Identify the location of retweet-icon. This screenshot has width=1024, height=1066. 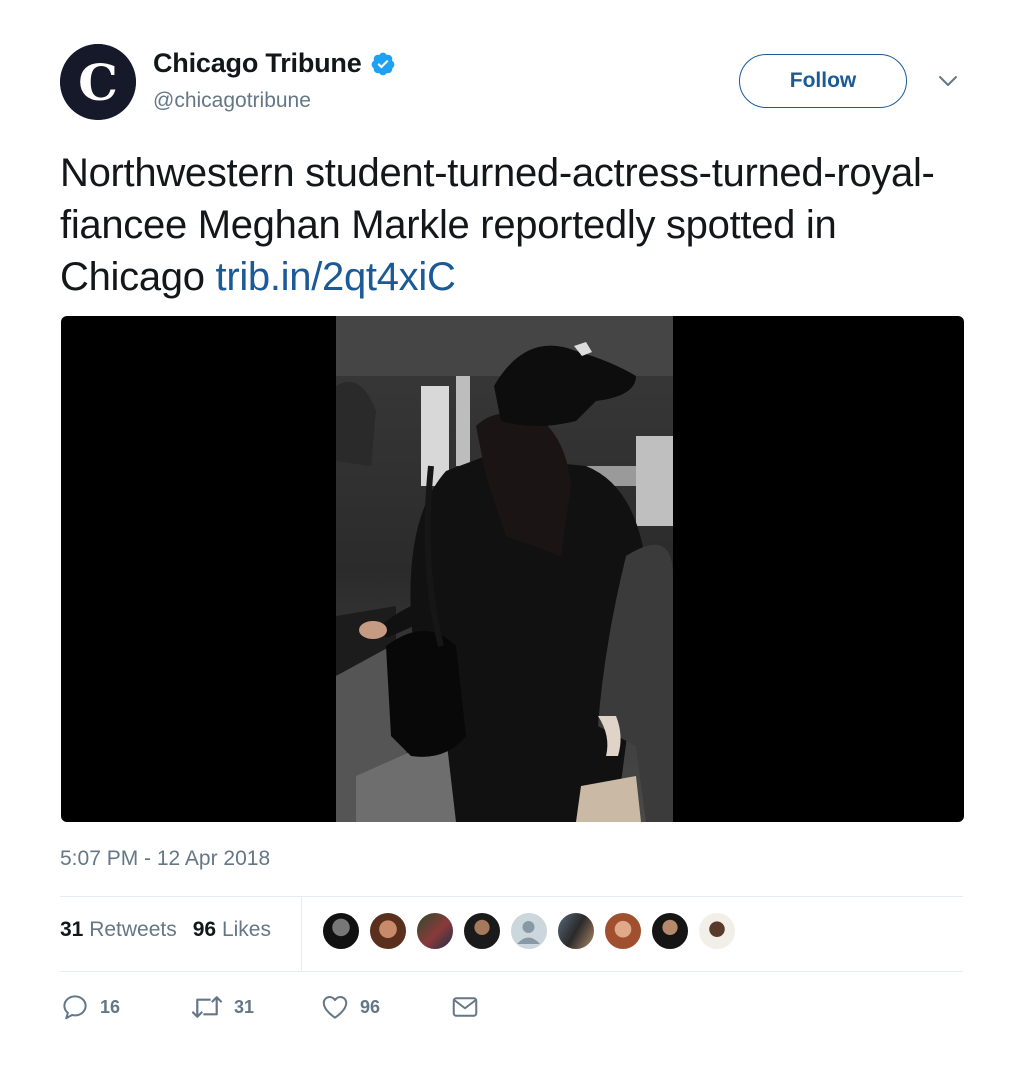
(207, 1007).